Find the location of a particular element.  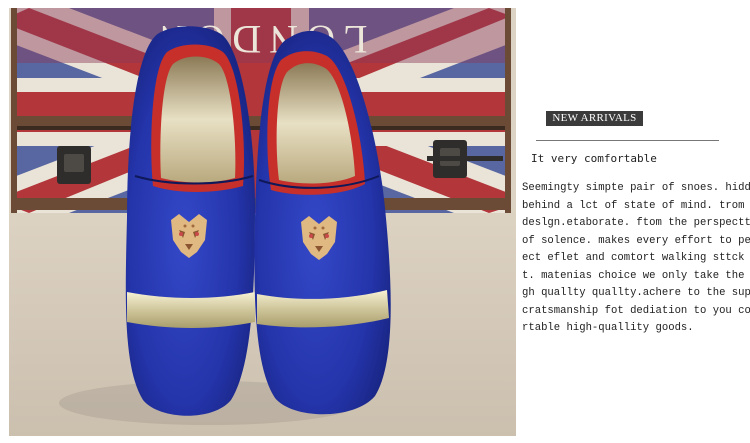

description-line: behind a lct of state of mind. trom is located at coordinates (633, 205).